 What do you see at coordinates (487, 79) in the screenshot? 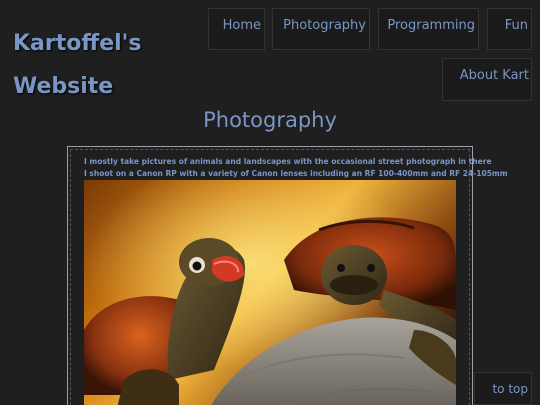
I see `nav-about-button: About Kart` at bounding box center [487, 79].